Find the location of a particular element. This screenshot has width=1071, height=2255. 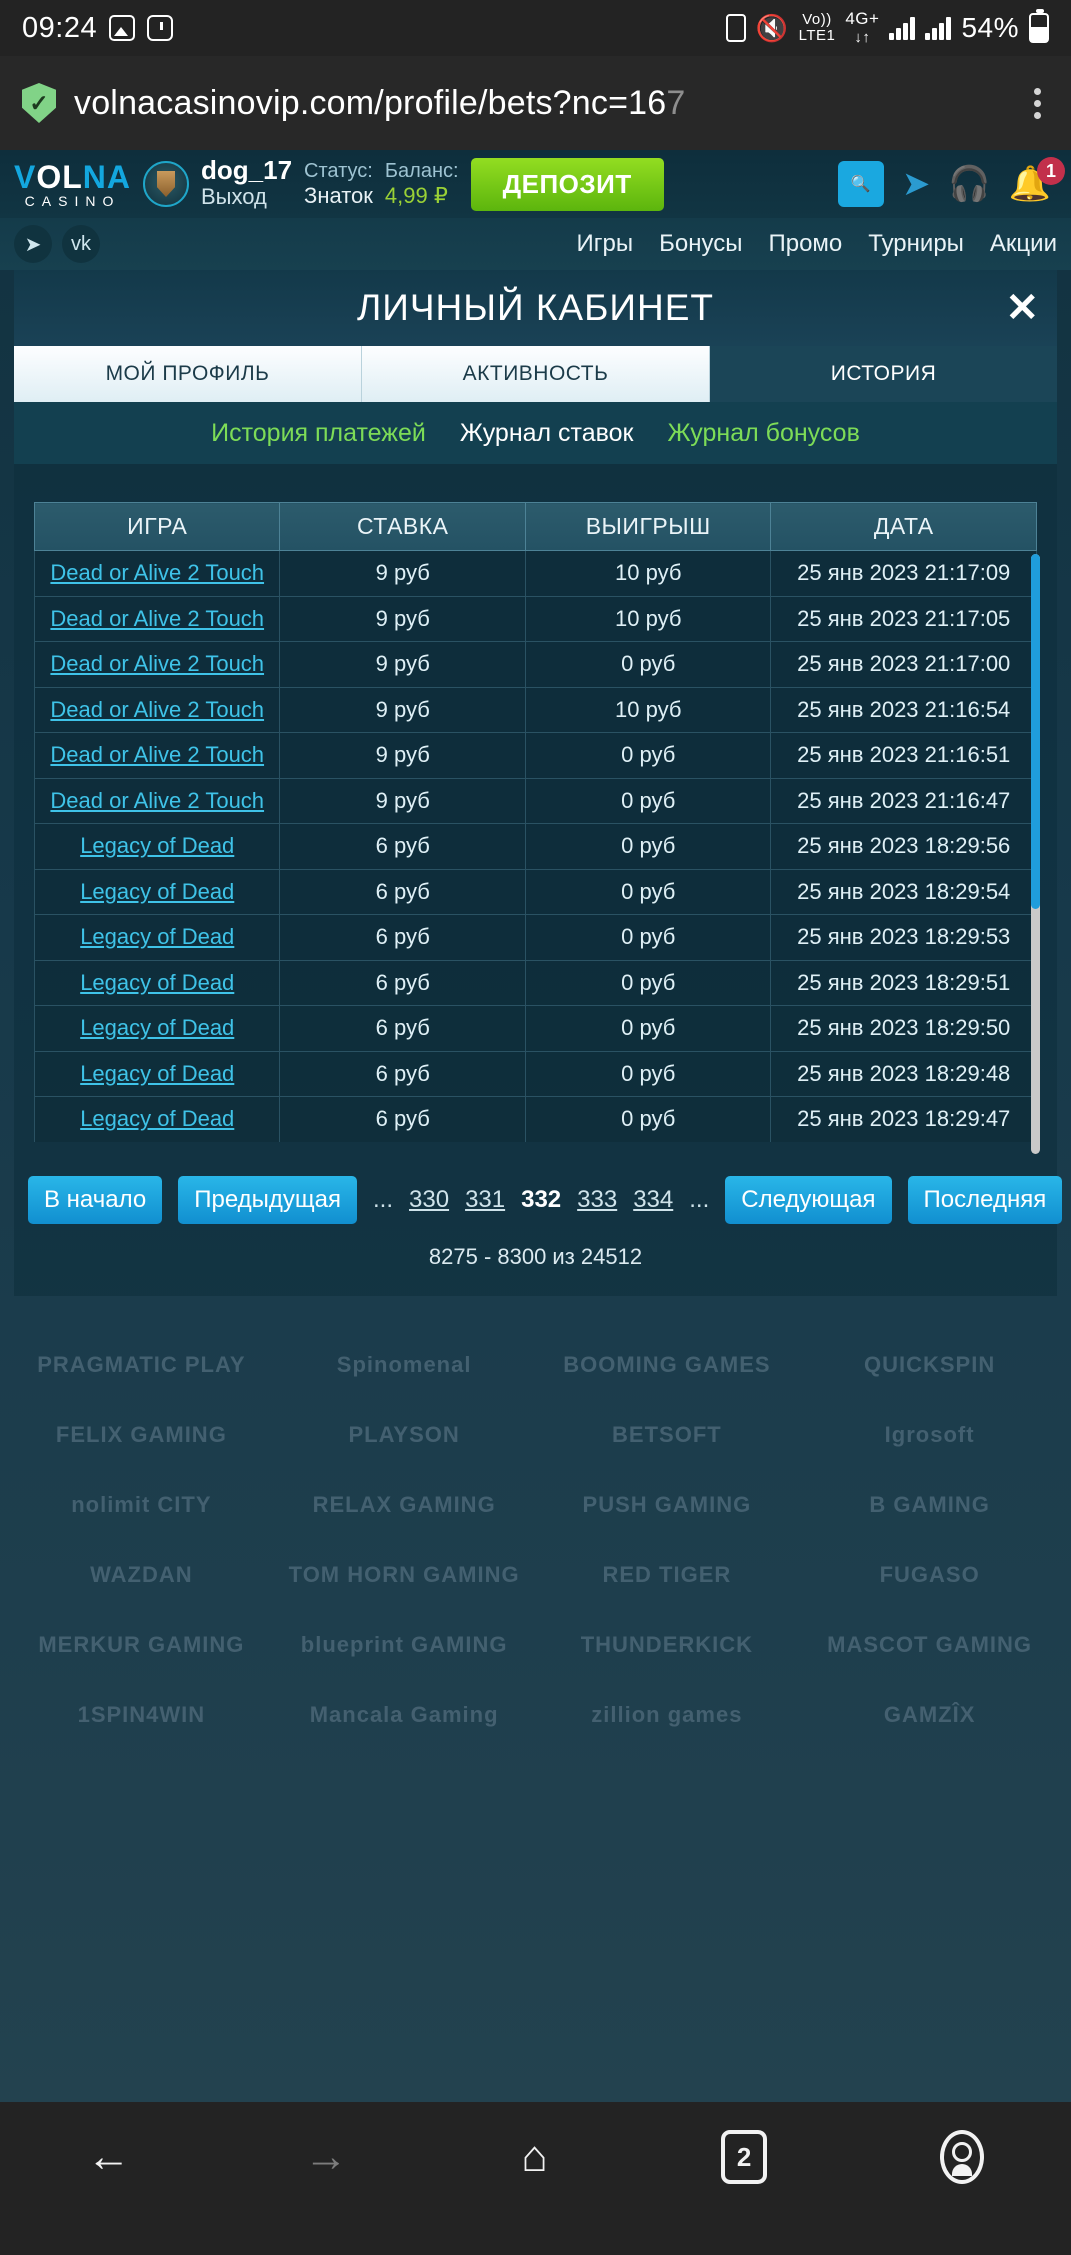

provider-logo: FELIX GAMING is located at coordinates (141, 1435).